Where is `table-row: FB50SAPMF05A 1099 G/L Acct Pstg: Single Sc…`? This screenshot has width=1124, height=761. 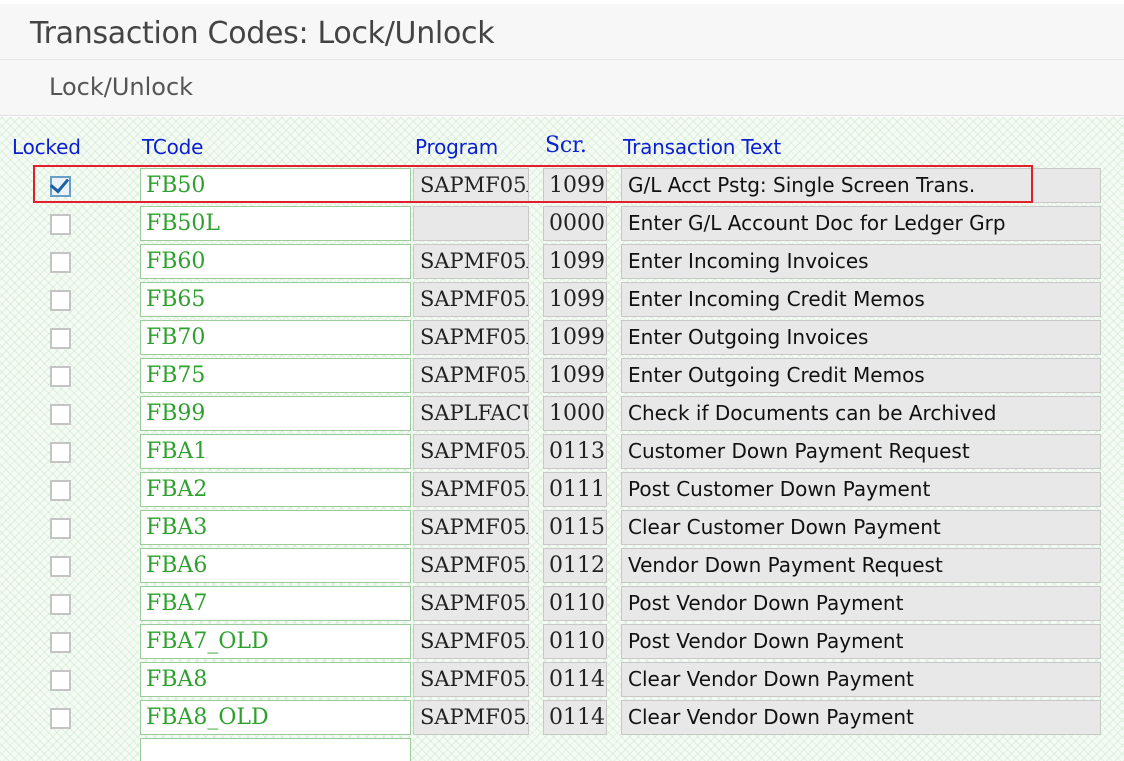 table-row: FB50SAPMF05A 1099 G/L Acct Pstg: Single Sc… is located at coordinates (562, 187).